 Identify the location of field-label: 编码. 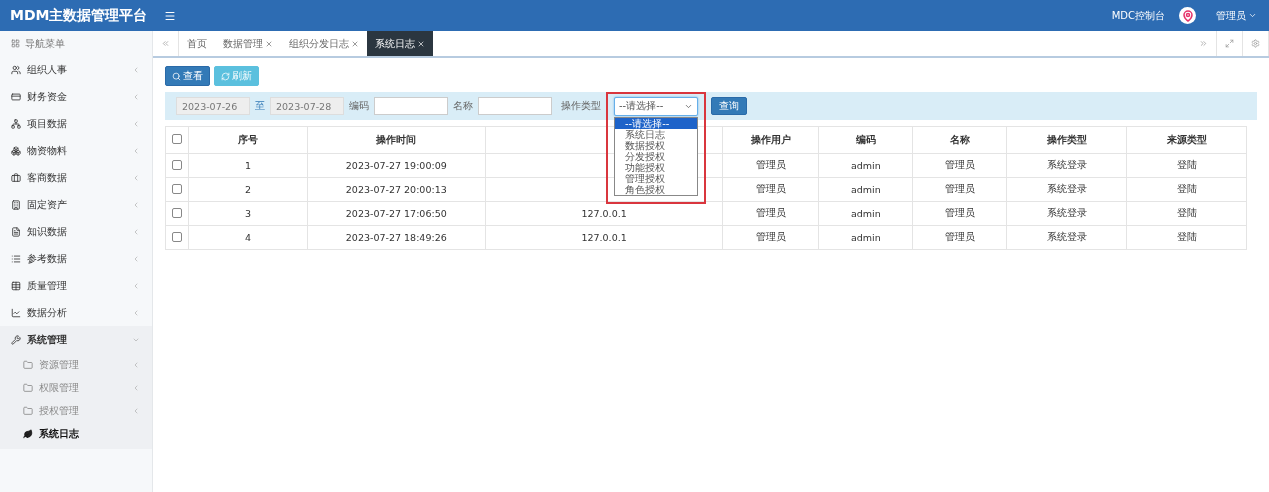
(359, 106).